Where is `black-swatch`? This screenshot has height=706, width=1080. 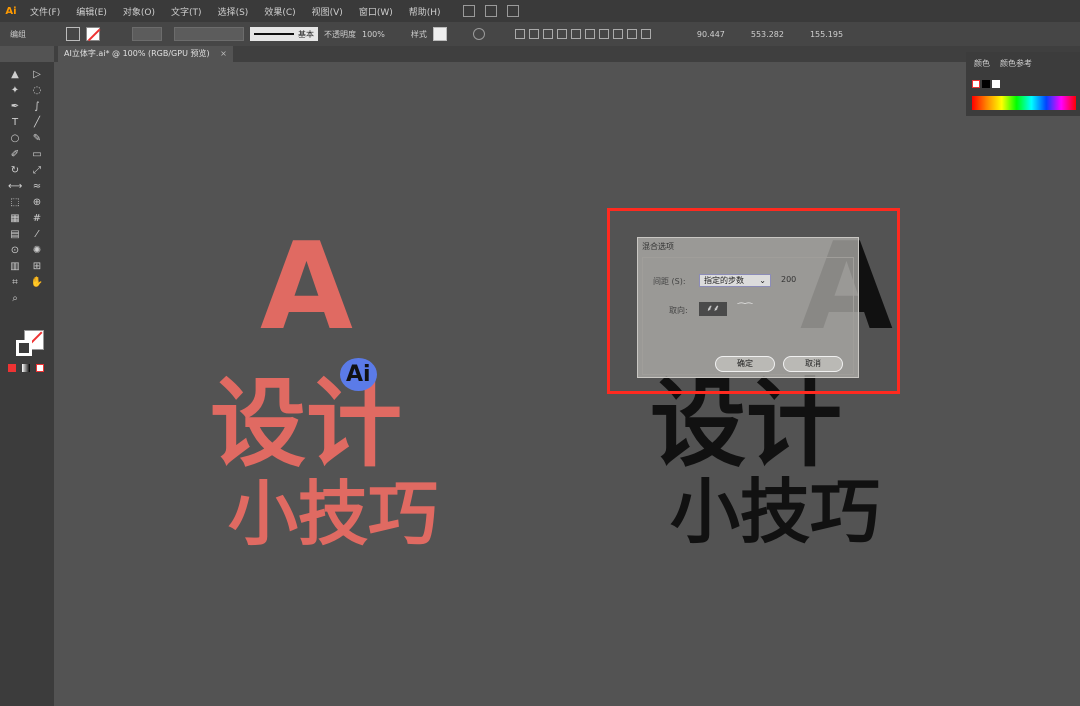 black-swatch is located at coordinates (986, 84).